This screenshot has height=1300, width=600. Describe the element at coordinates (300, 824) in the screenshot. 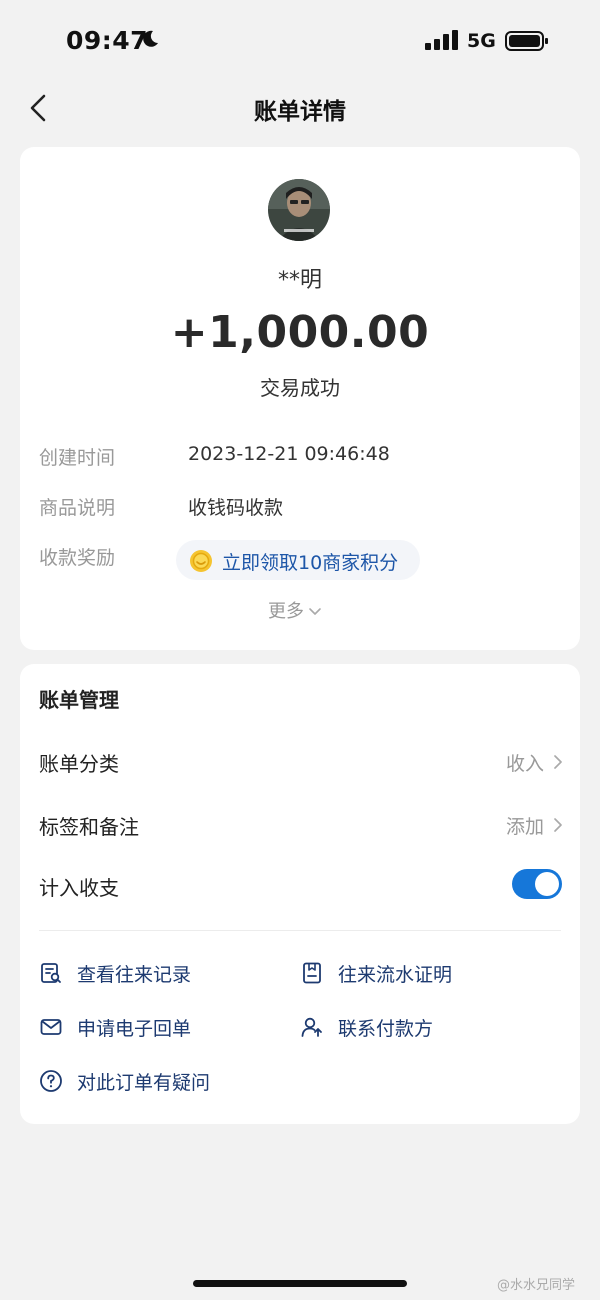

I see `tags-notes-row: 标签和备注 添加` at that location.